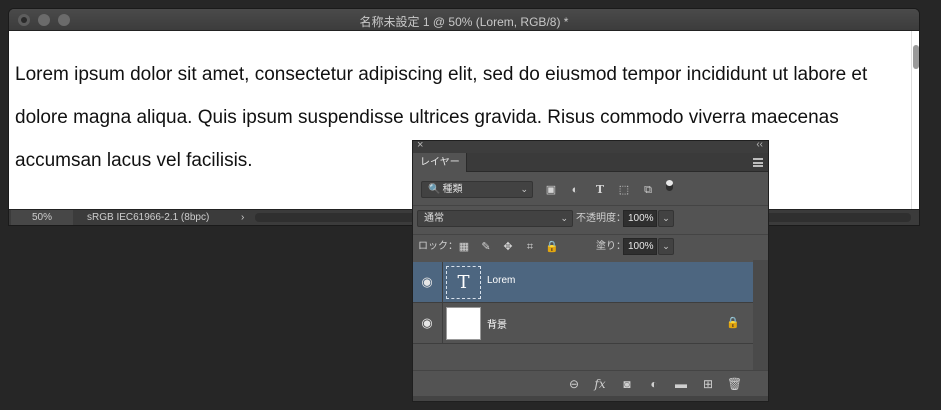  What do you see at coordinates (733, 322) in the screenshot?
I see `layer-lock-icon: 🔒` at bounding box center [733, 322].